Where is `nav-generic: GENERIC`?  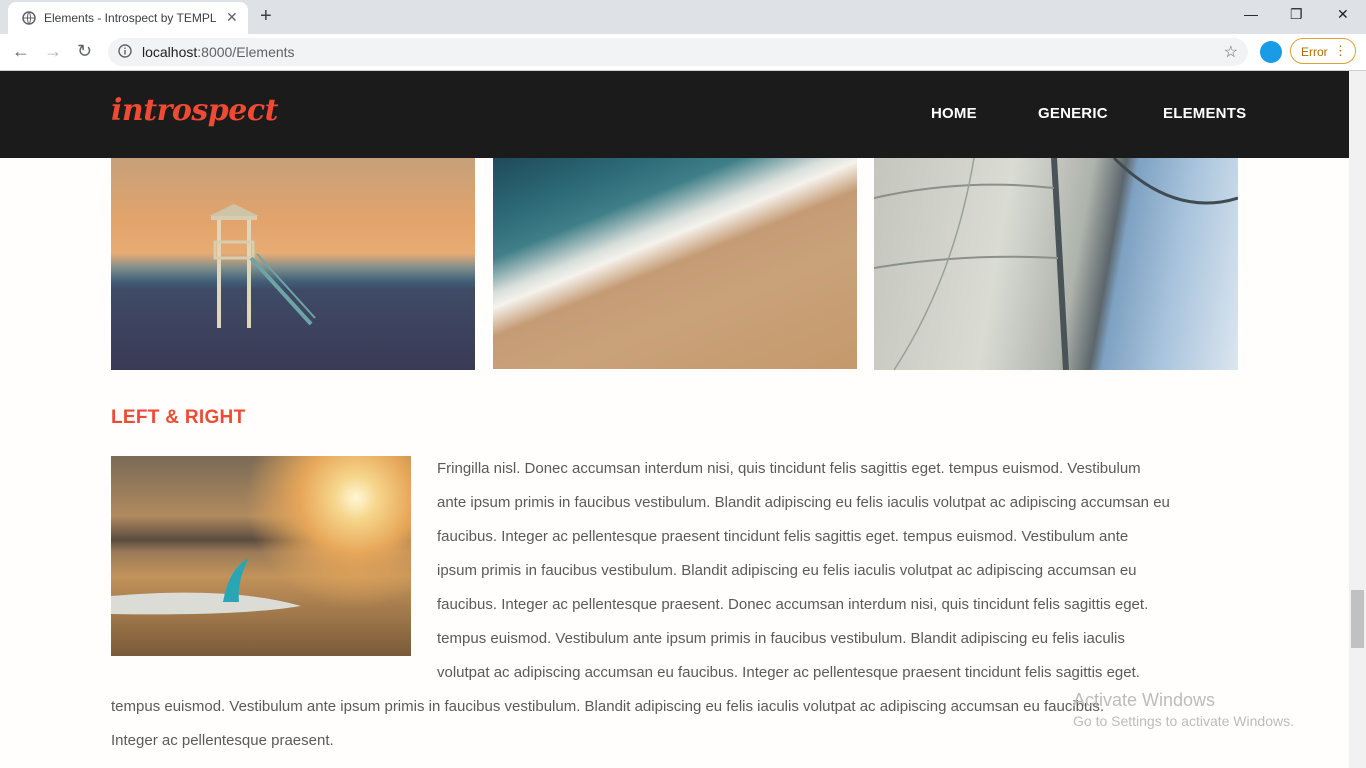 nav-generic: GENERIC is located at coordinates (1073, 113).